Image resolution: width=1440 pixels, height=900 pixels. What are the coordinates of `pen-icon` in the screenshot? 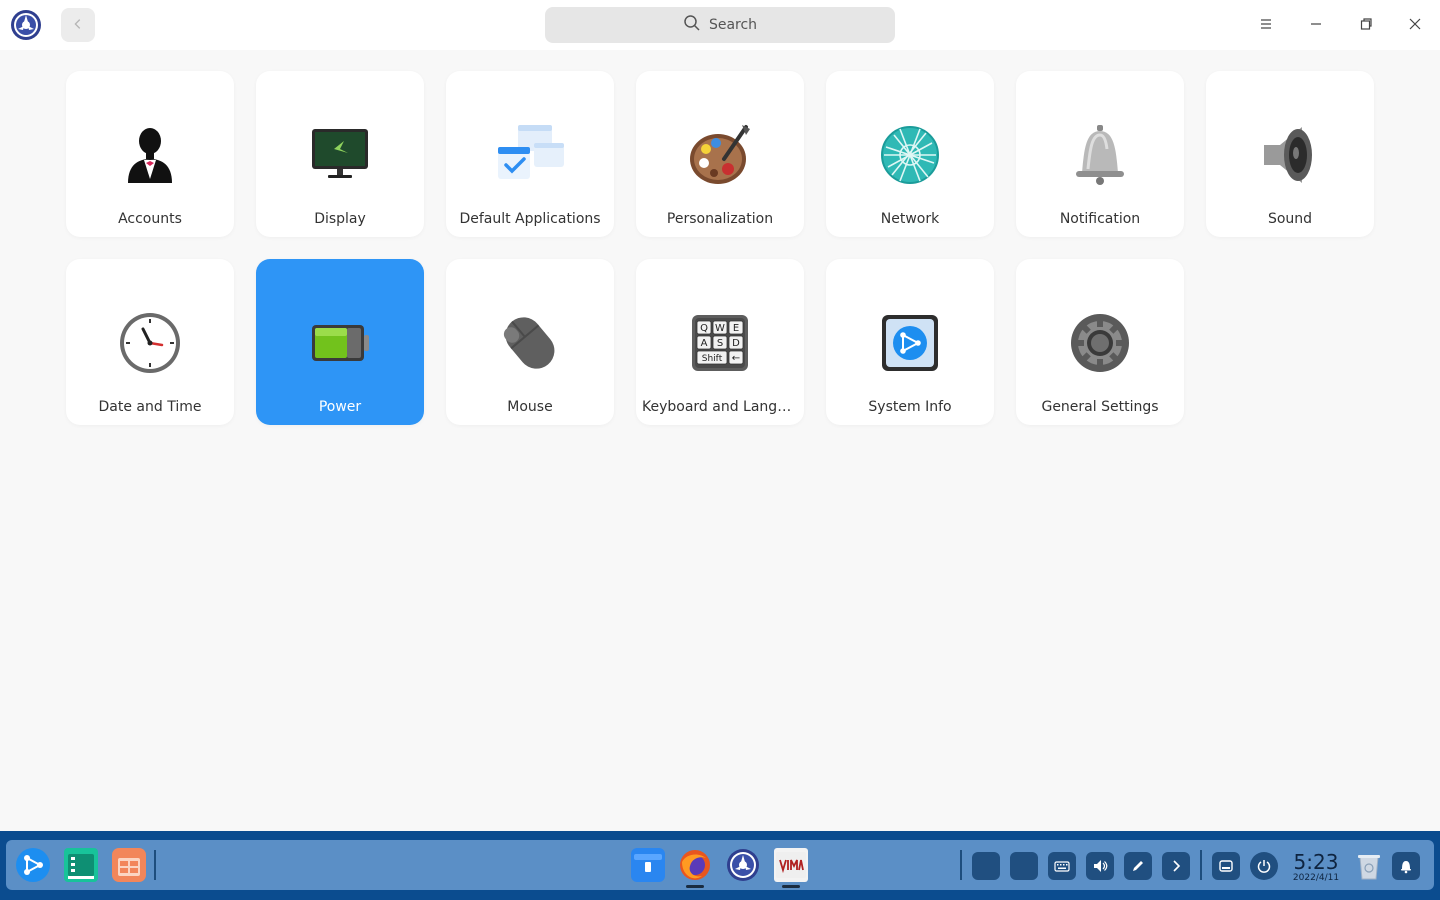 It's located at (1138, 866).